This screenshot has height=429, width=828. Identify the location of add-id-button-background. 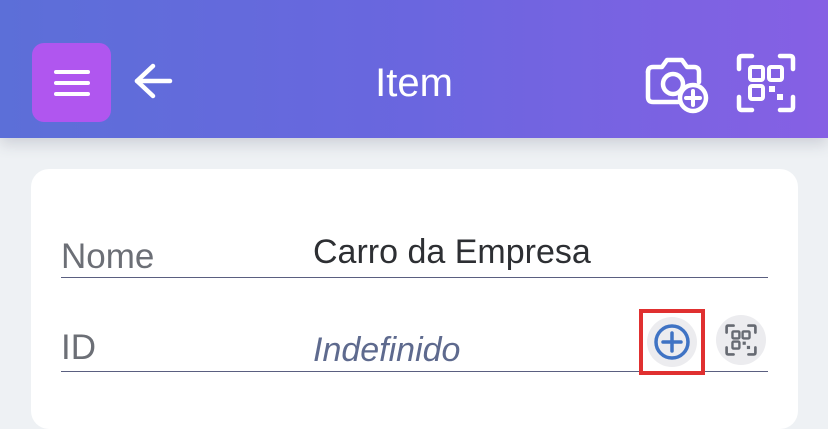
(672, 342).